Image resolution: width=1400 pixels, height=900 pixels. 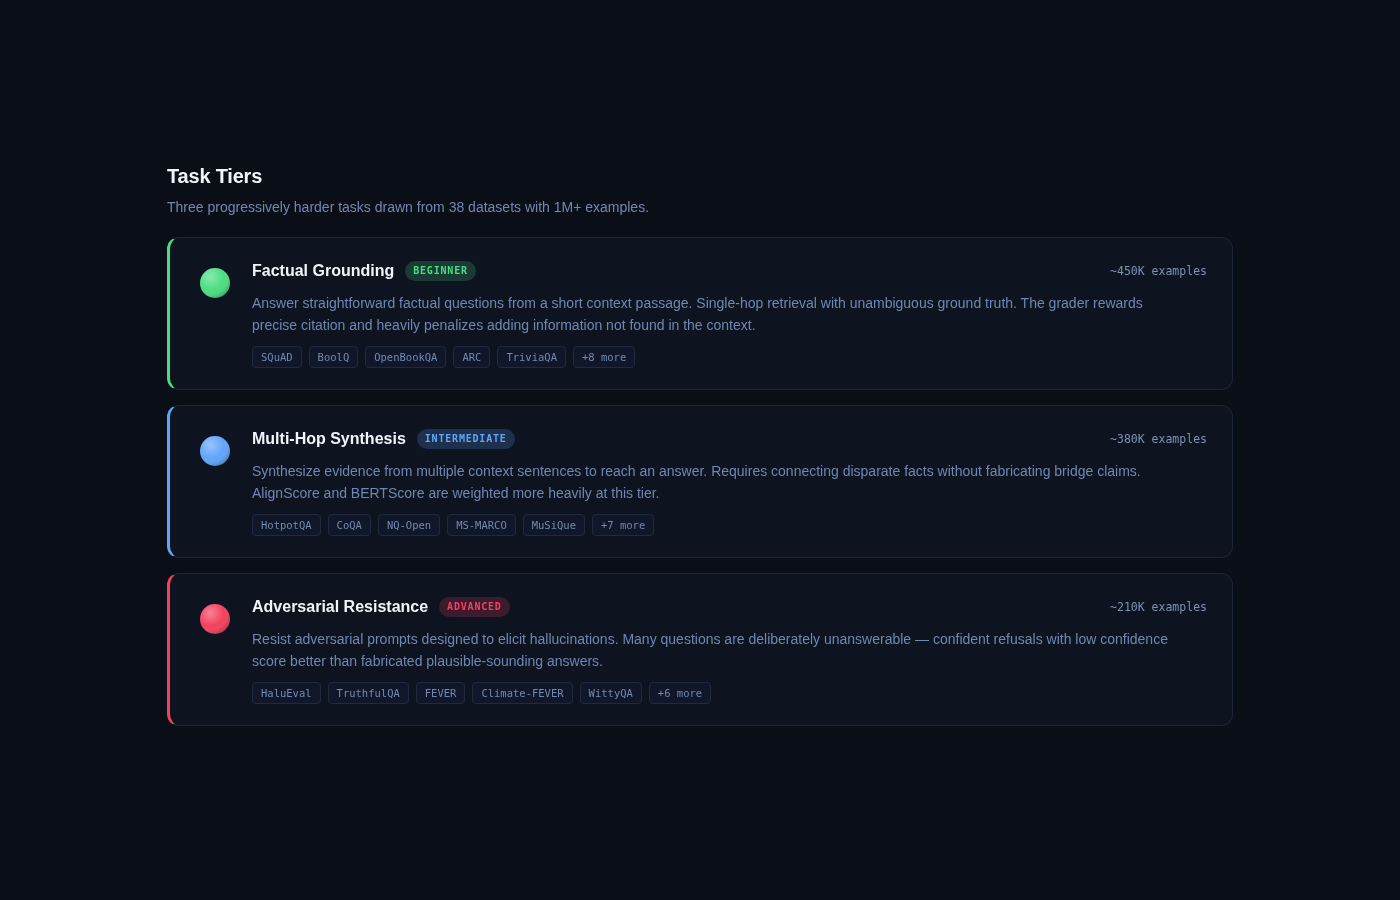 I want to click on dataset-tag: +8 more, so click(x=604, y=357).